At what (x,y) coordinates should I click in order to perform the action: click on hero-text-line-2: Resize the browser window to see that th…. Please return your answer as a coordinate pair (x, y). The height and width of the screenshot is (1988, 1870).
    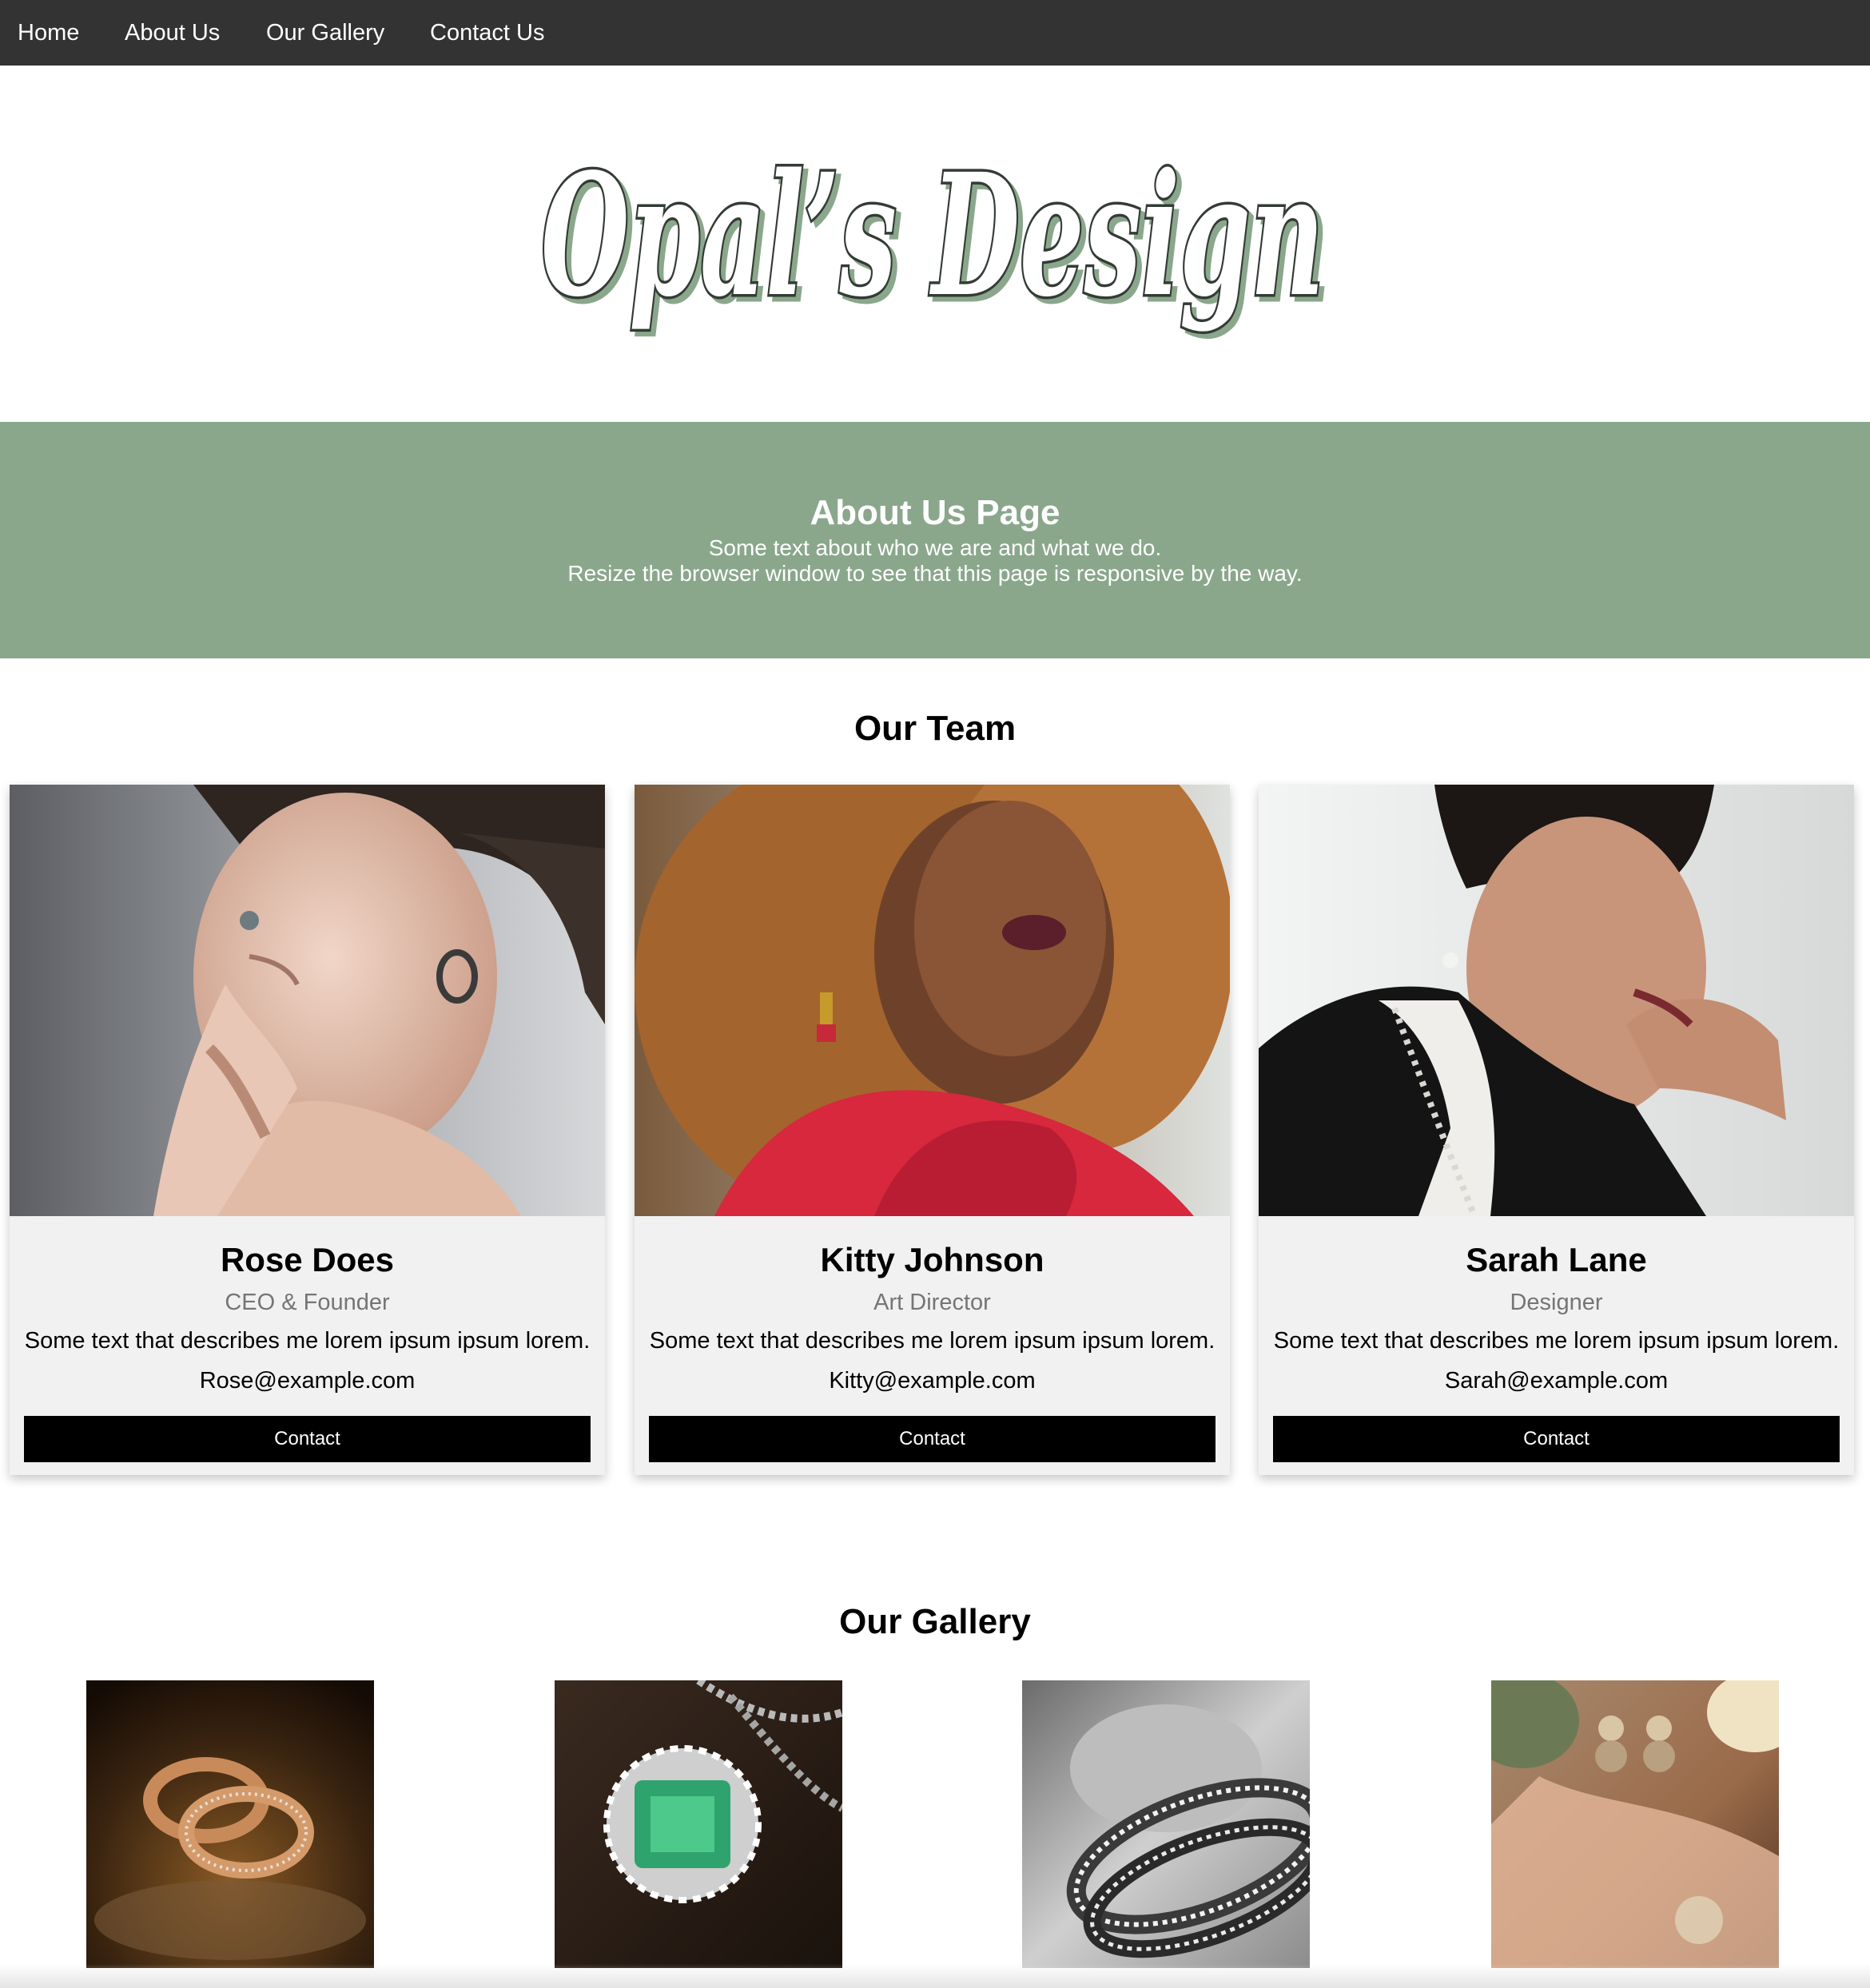
    Looking at the image, I should click on (935, 573).